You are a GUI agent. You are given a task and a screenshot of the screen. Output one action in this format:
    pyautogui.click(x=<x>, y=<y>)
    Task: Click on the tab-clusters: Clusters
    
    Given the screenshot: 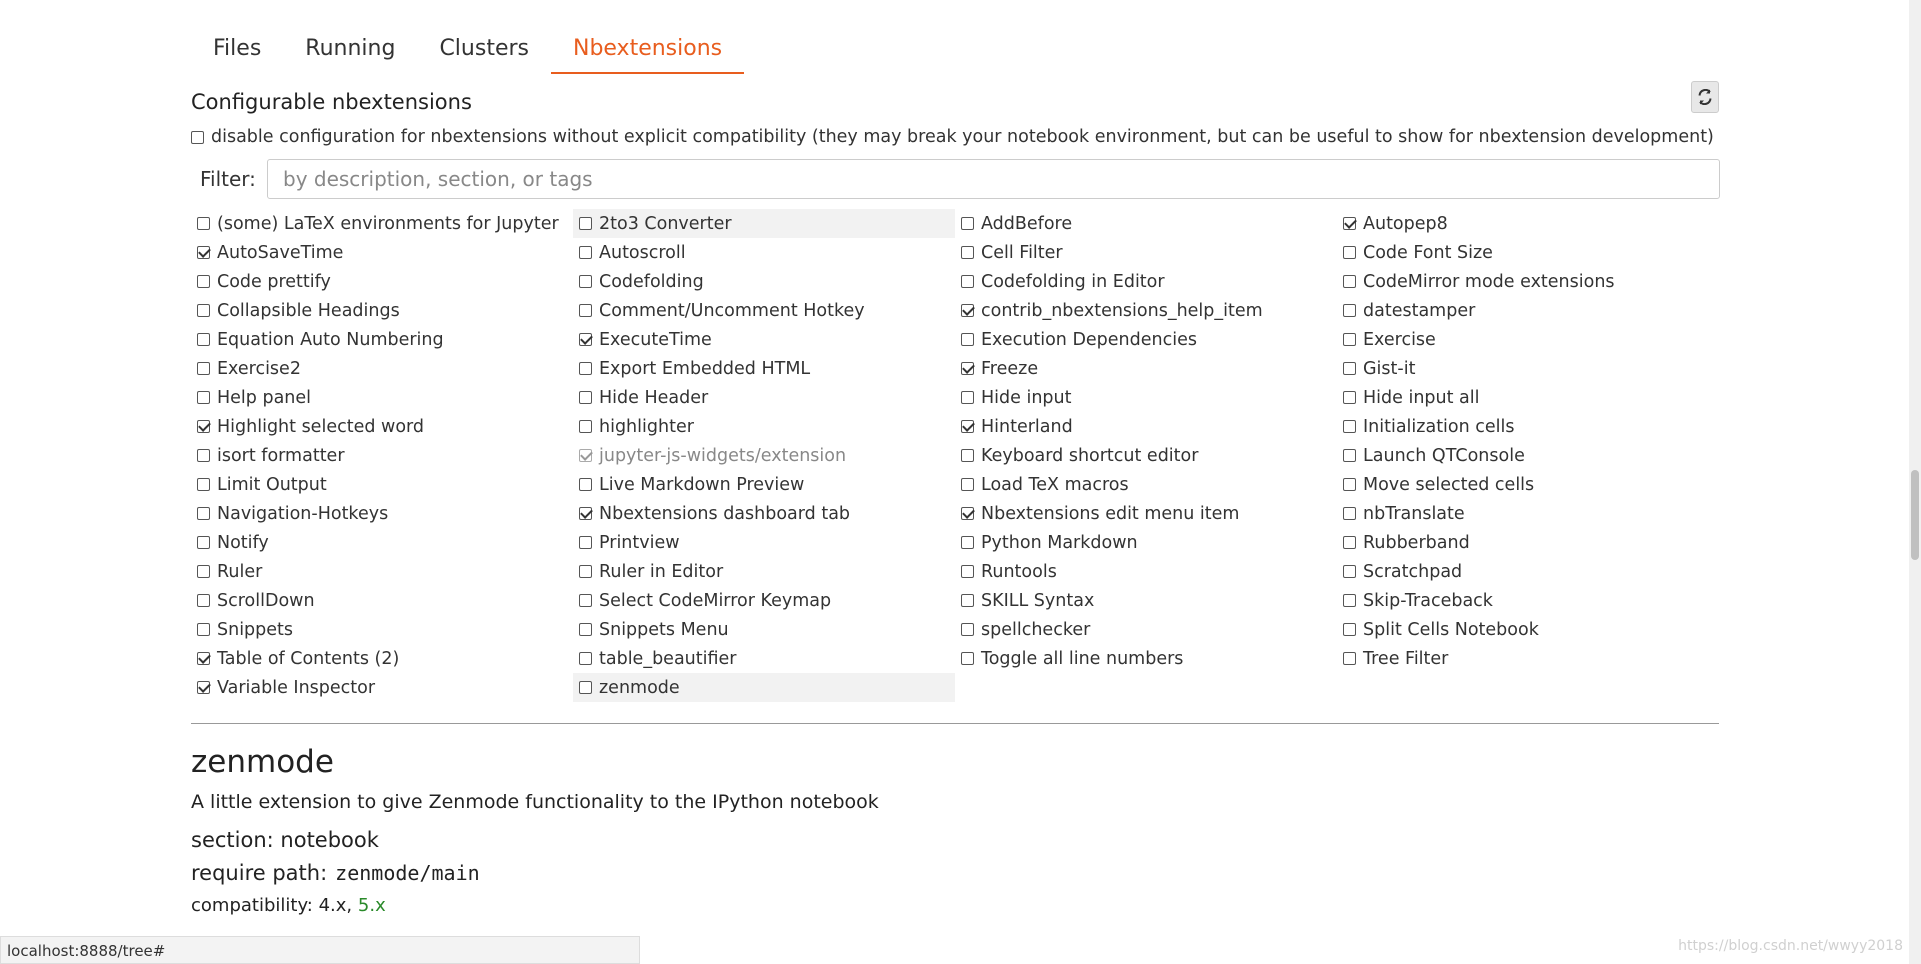 What is the action you would take?
    pyautogui.click(x=484, y=52)
    